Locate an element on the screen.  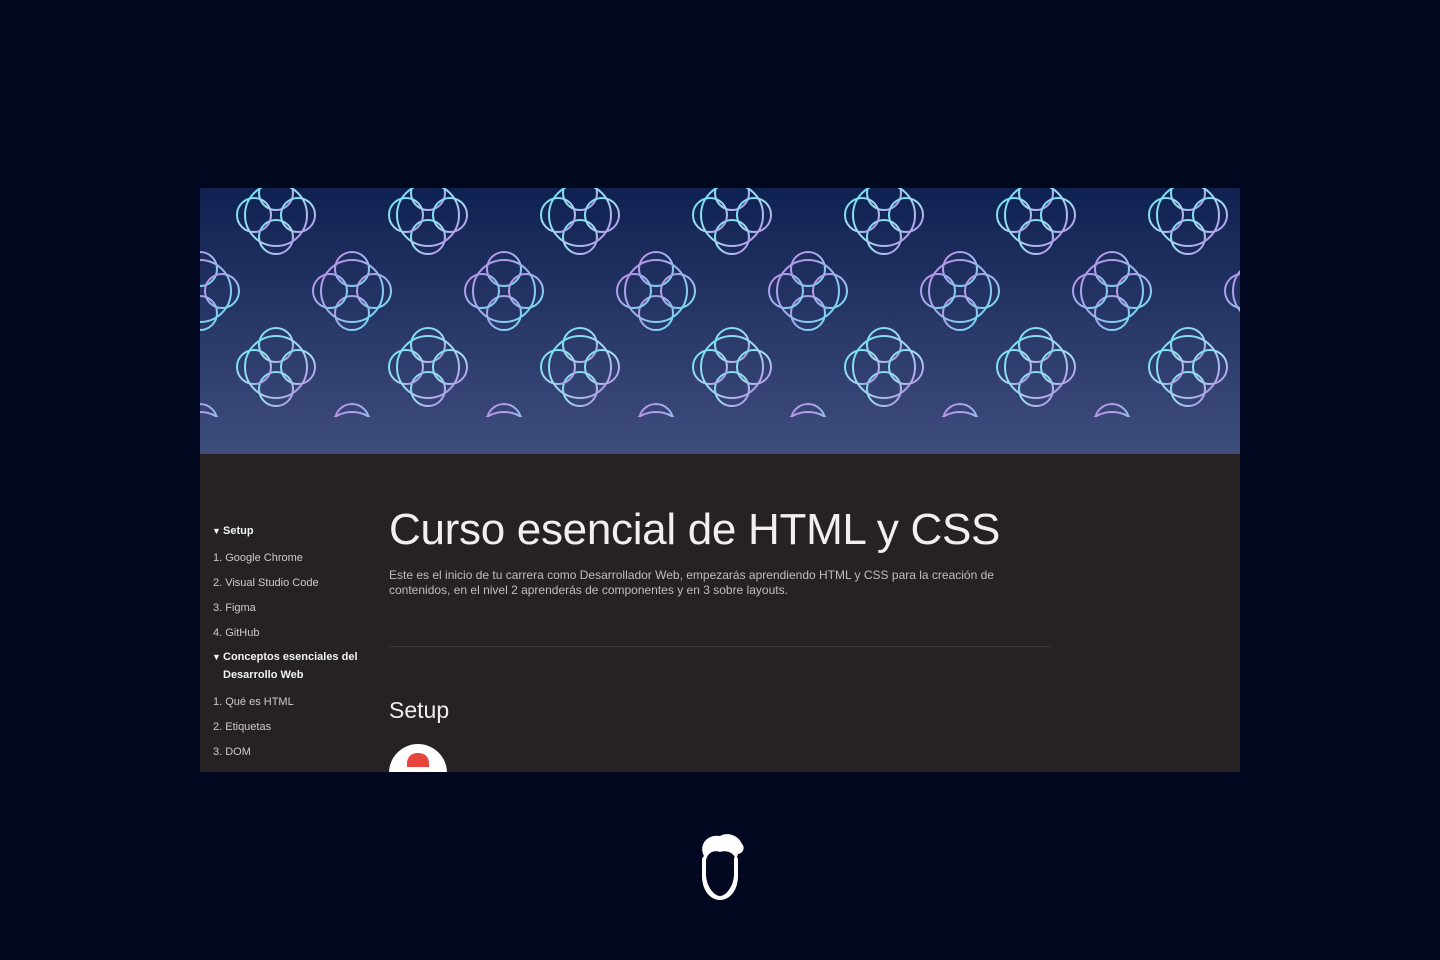
toggle-label: Conceptos esenciales del Desarrollo Web is located at coordinates (290, 666).